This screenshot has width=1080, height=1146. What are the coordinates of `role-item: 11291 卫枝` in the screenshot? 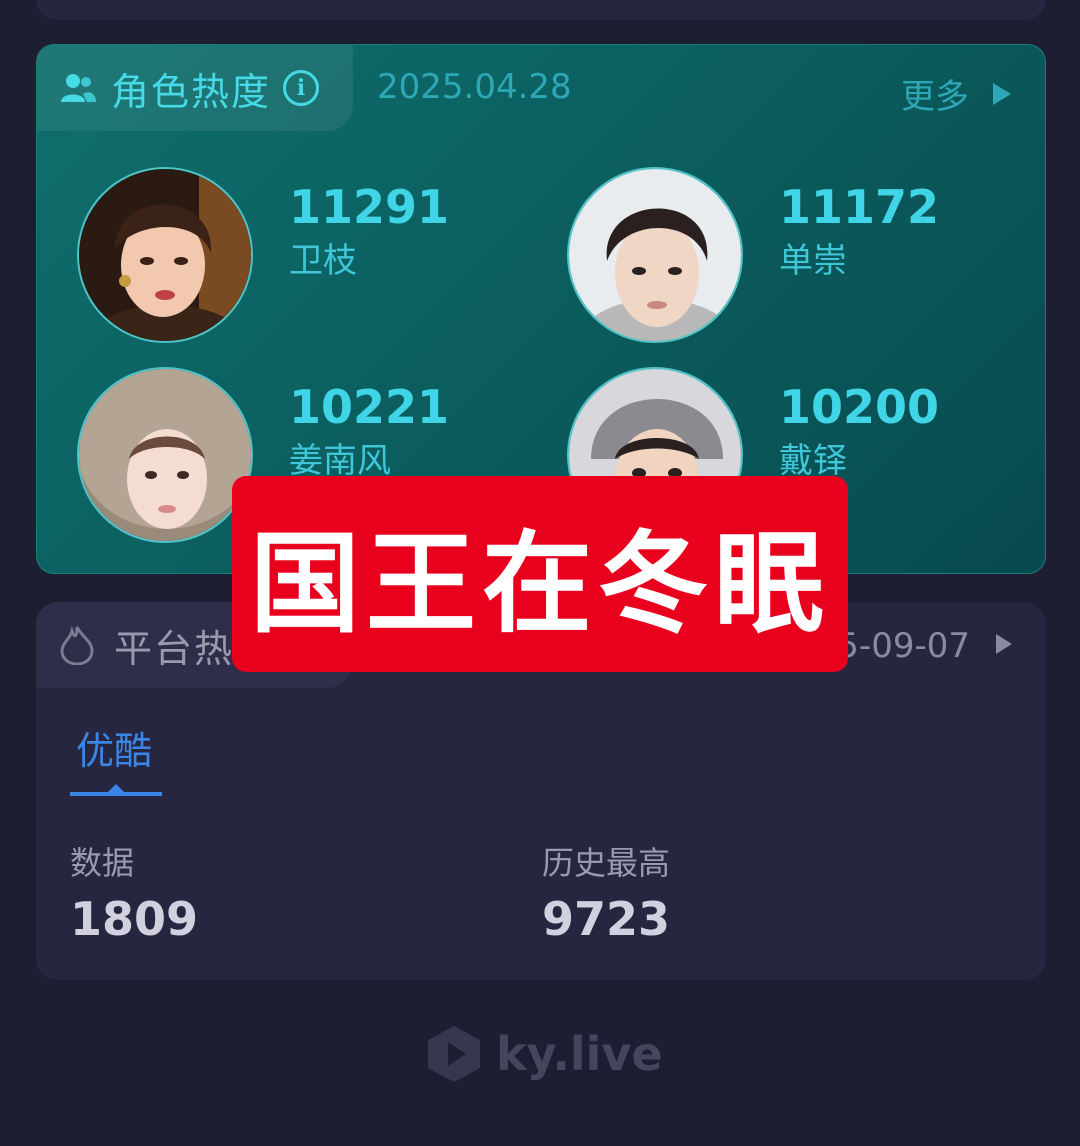 It's located at (263, 255).